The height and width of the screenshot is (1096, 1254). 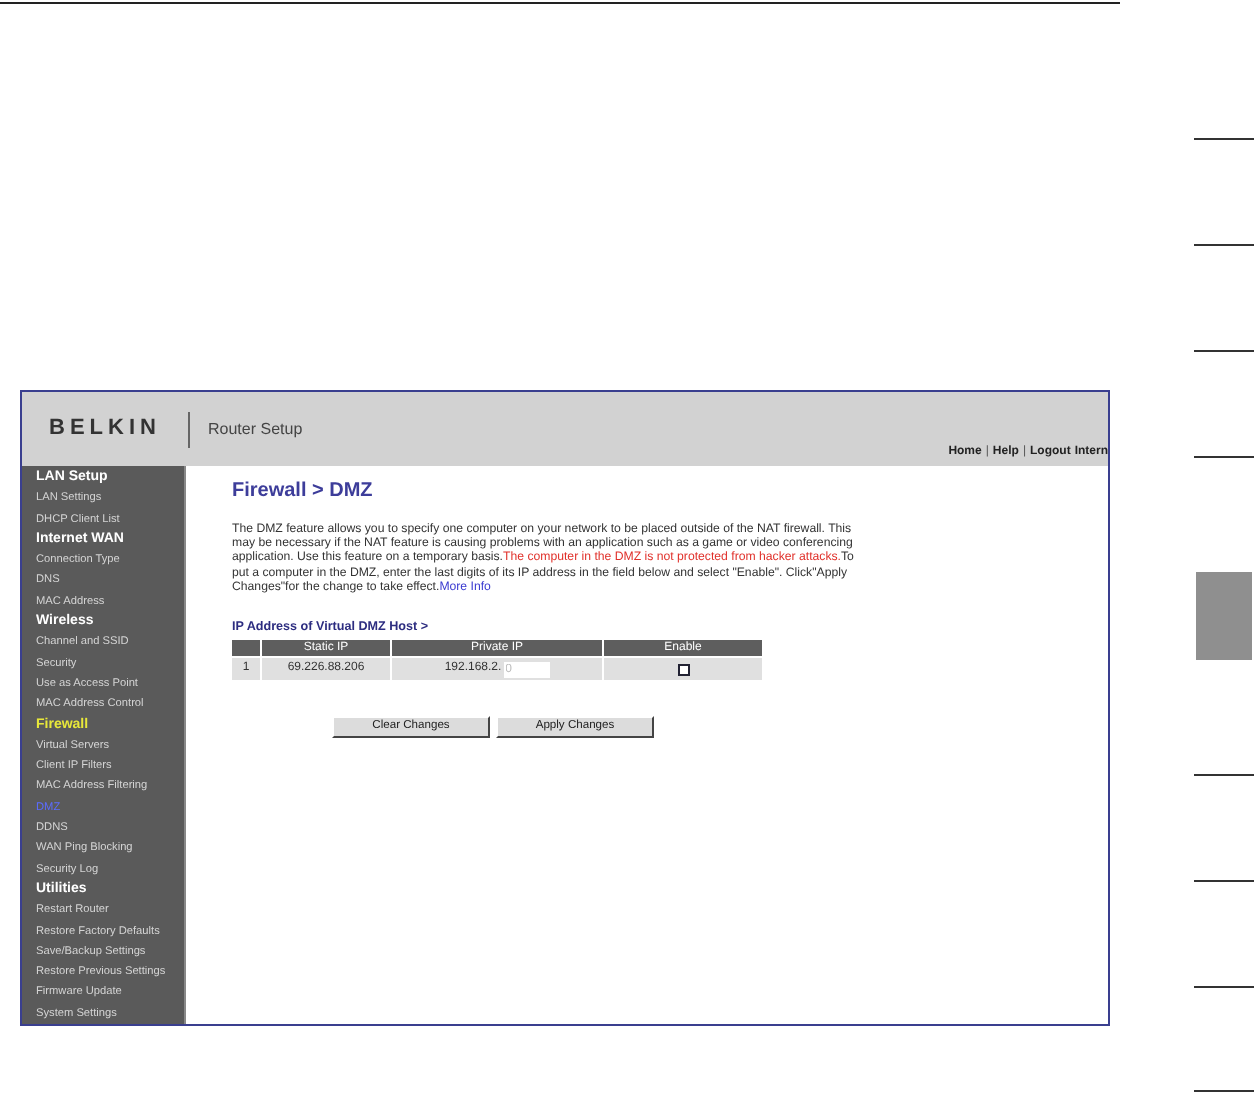 What do you see at coordinates (255, 429) in the screenshot?
I see `app-title: Router Setup` at bounding box center [255, 429].